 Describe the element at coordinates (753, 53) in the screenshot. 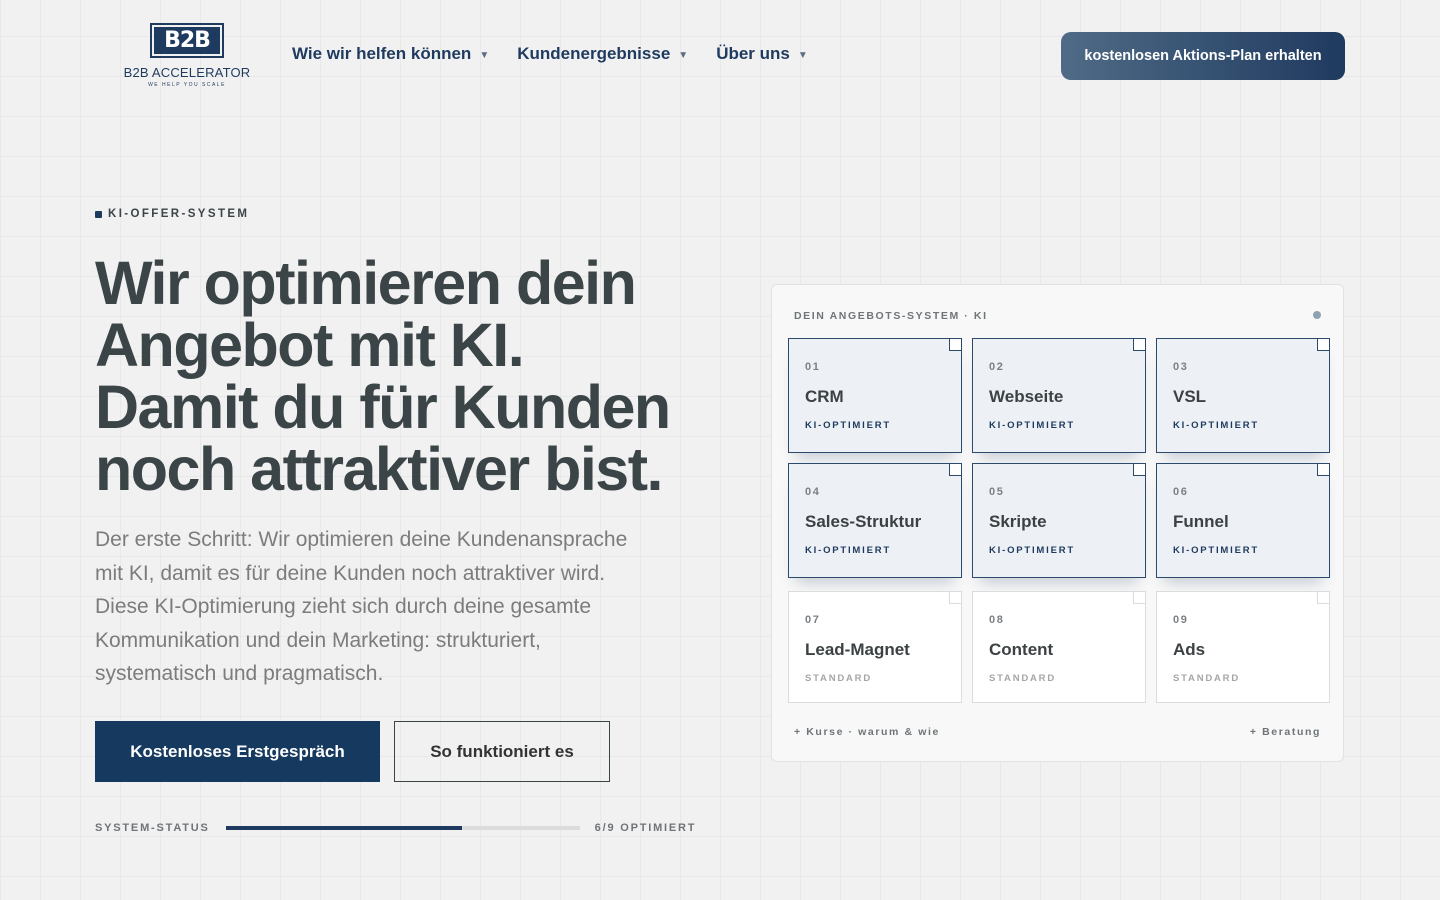

I see `nav-item-label: Über uns` at that location.